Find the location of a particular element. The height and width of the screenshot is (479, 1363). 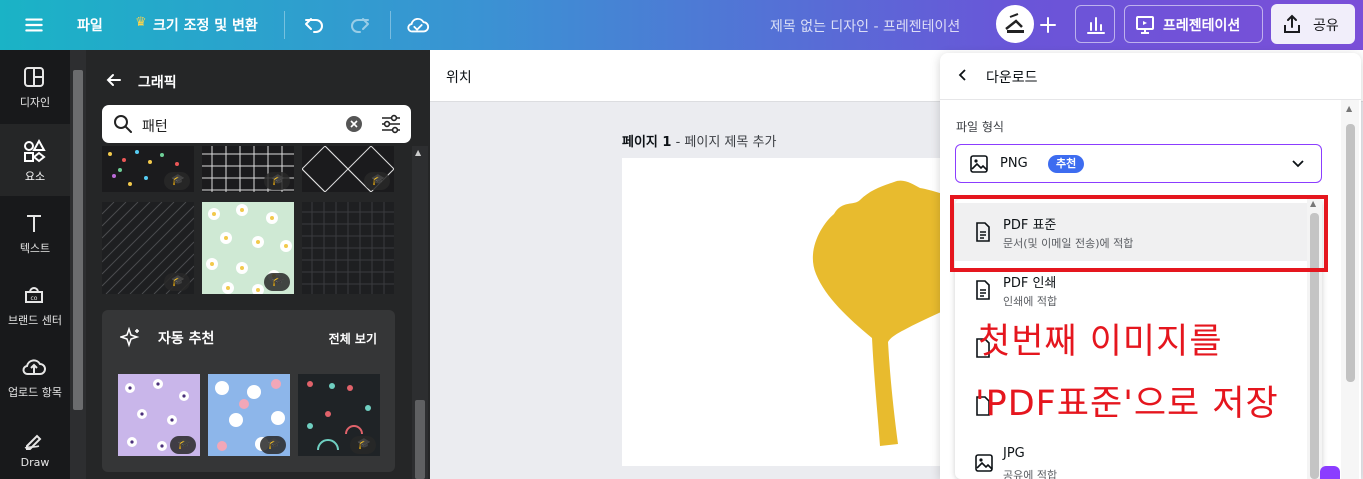

panel-title: 그래픽 is located at coordinates (157, 83).